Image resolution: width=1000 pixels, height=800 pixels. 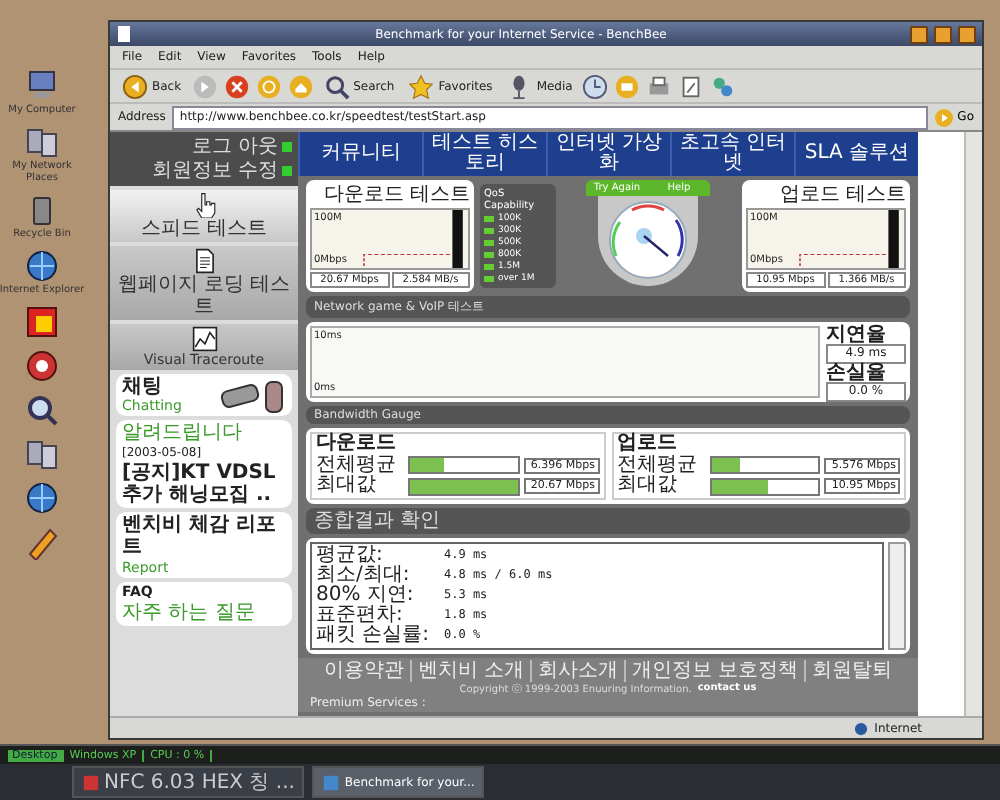 What do you see at coordinates (234, 147) in the screenshot?
I see `login-link: 로그 아웃` at bounding box center [234, 147].